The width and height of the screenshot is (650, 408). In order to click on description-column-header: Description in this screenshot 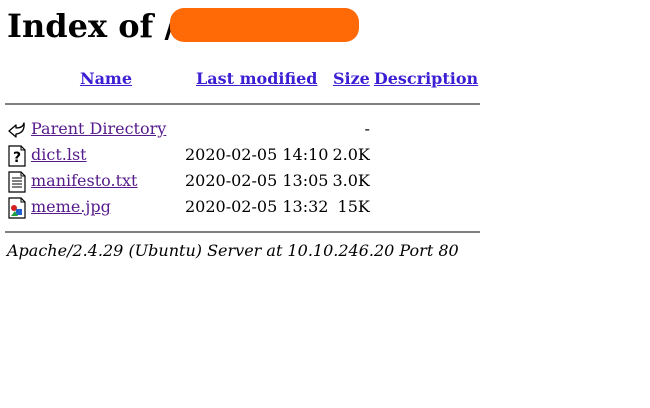, I will do `click(426, 79)`.